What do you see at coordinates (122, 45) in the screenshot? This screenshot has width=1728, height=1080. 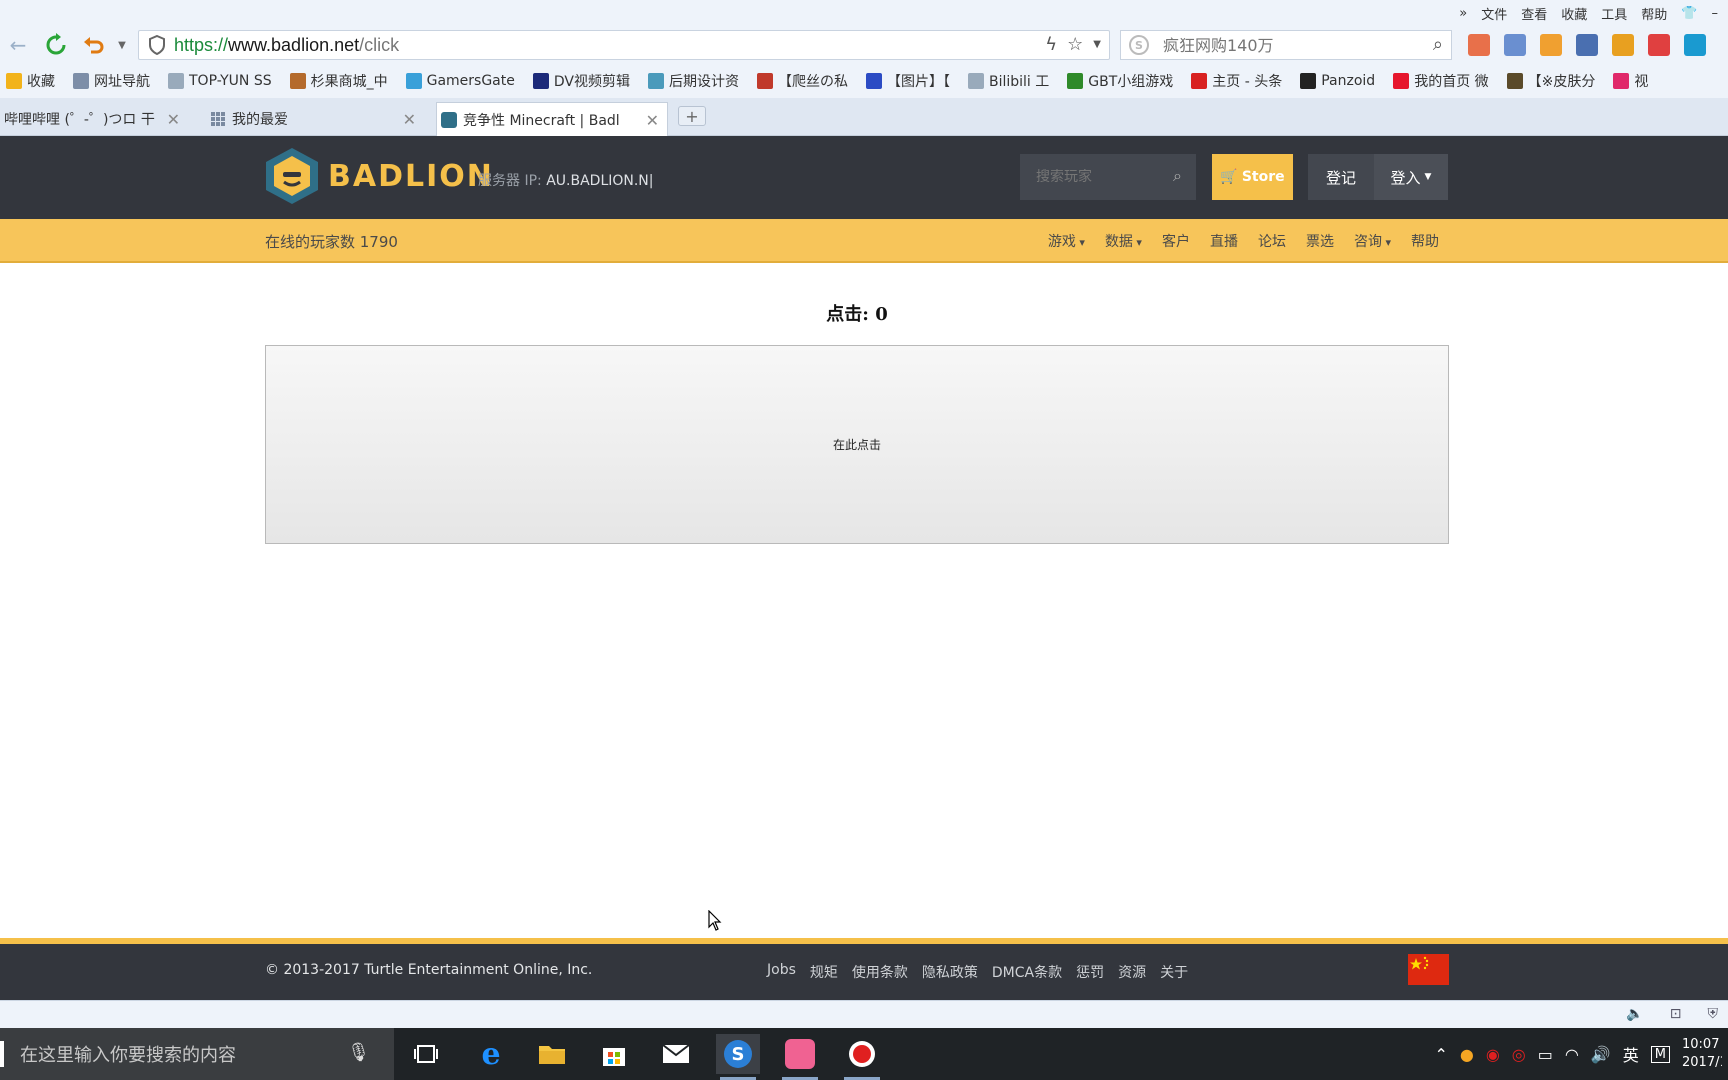 I see `undo-dropdown-icon: ▼` at bounding box center [122, 45].